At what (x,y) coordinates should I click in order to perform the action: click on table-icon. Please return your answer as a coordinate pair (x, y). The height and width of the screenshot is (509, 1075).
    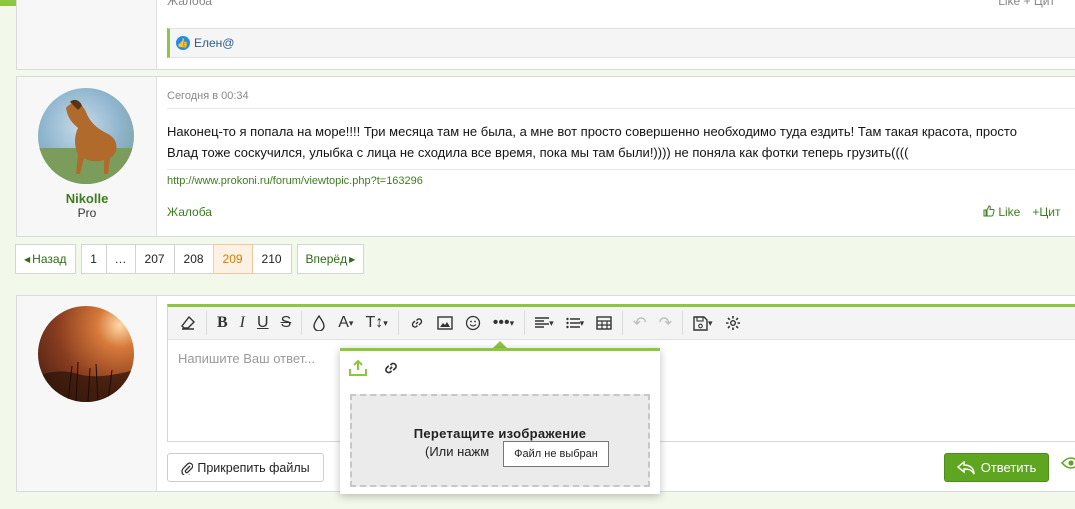
    Looking at the image, I should click on (604, 323).